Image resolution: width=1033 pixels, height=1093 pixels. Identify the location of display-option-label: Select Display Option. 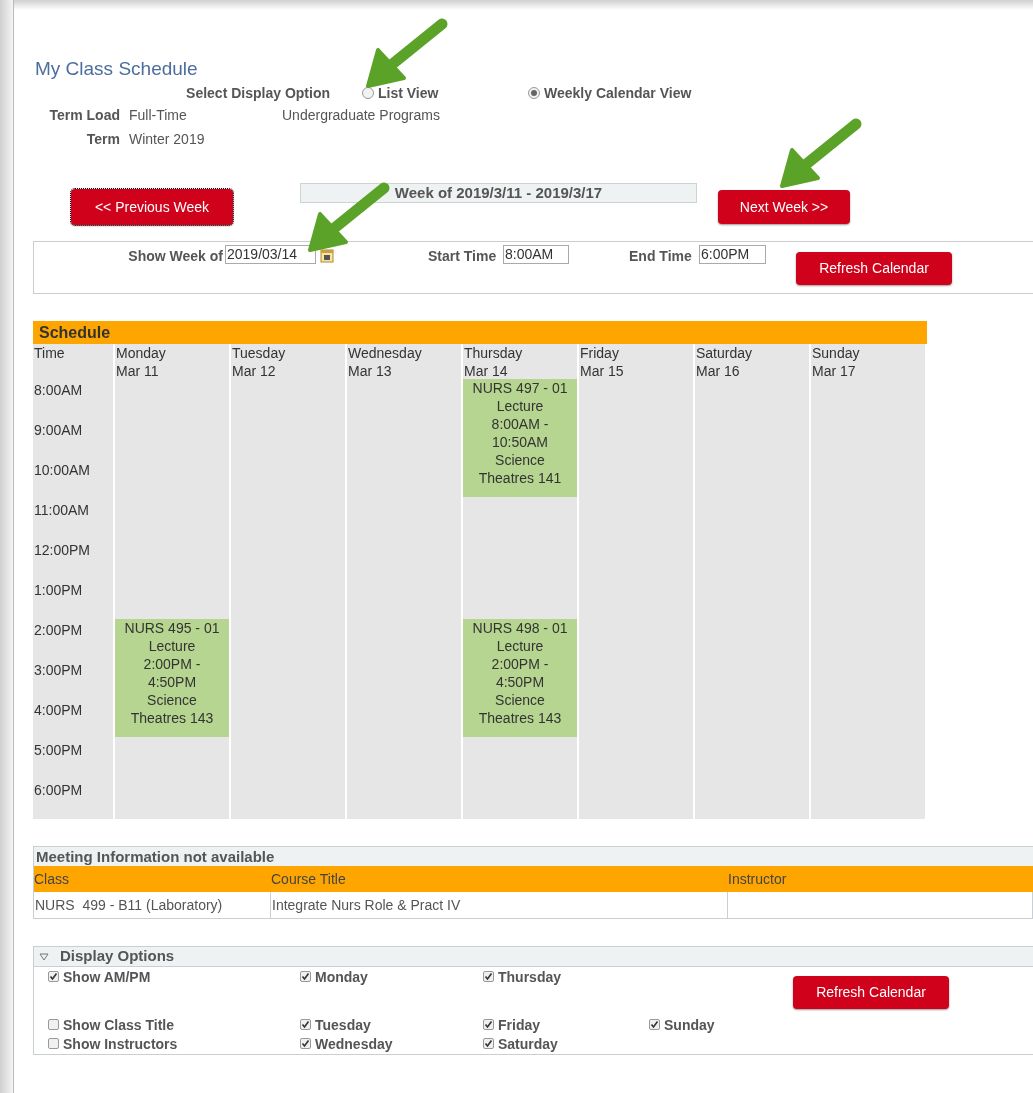
(257, 93).